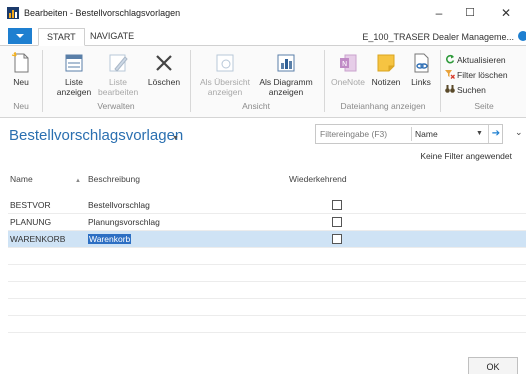  What do you see at coordinates (21, 106) in the screenshot?
I see `group-label-neu: Neu` at bounding box center [21, 106].